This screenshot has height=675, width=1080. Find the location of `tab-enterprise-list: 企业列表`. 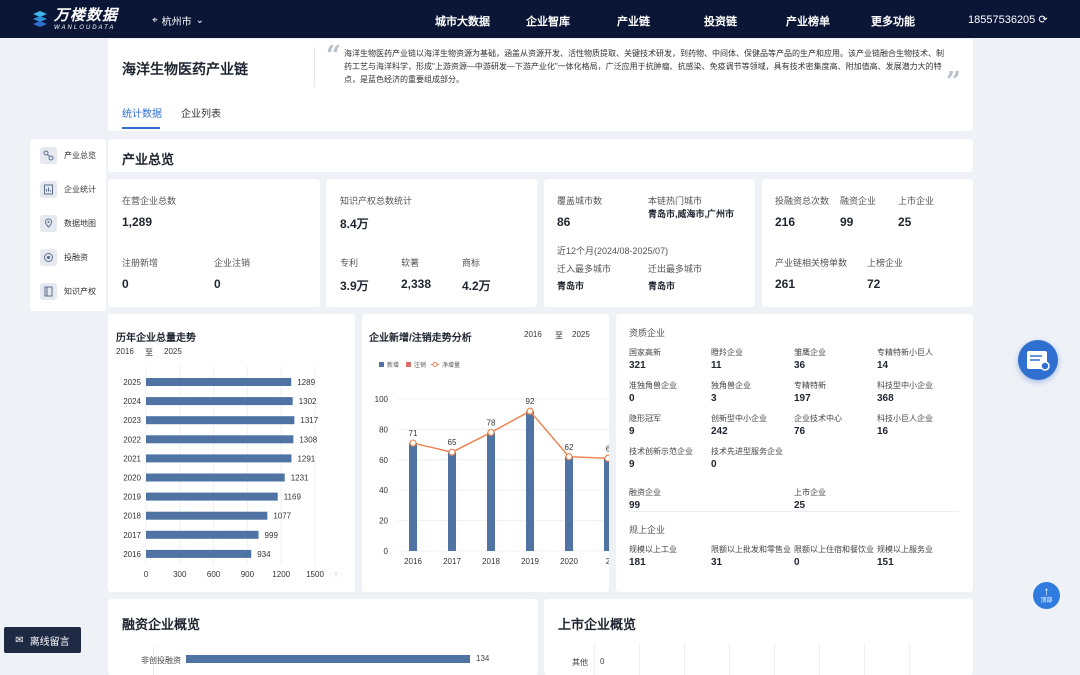

tab-enterprise-list: 企业列表 is located at coordinates (201, 112).